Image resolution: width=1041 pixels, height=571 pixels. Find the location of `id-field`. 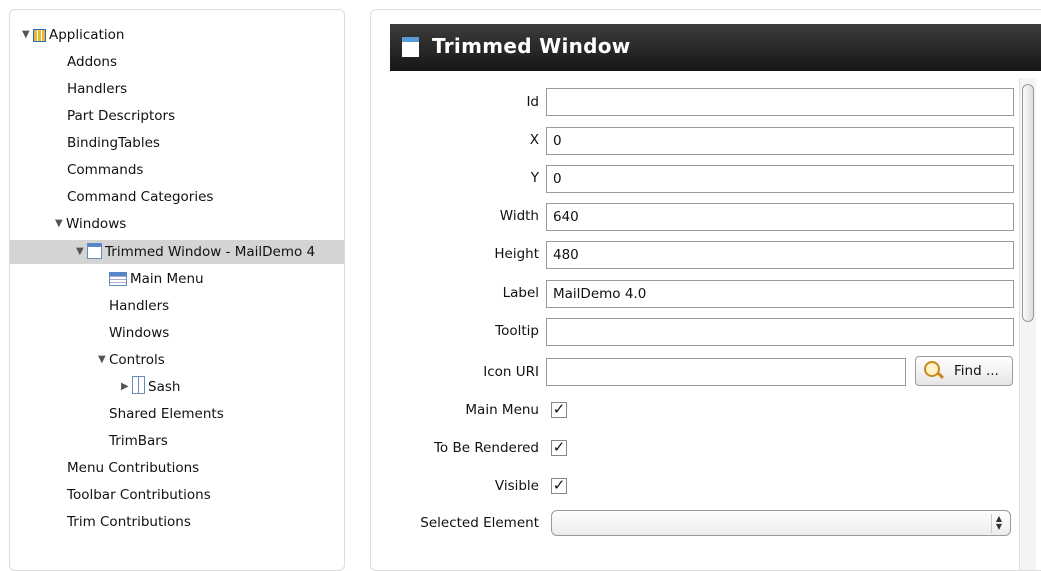

id-field is located at coordinates (780, 102).